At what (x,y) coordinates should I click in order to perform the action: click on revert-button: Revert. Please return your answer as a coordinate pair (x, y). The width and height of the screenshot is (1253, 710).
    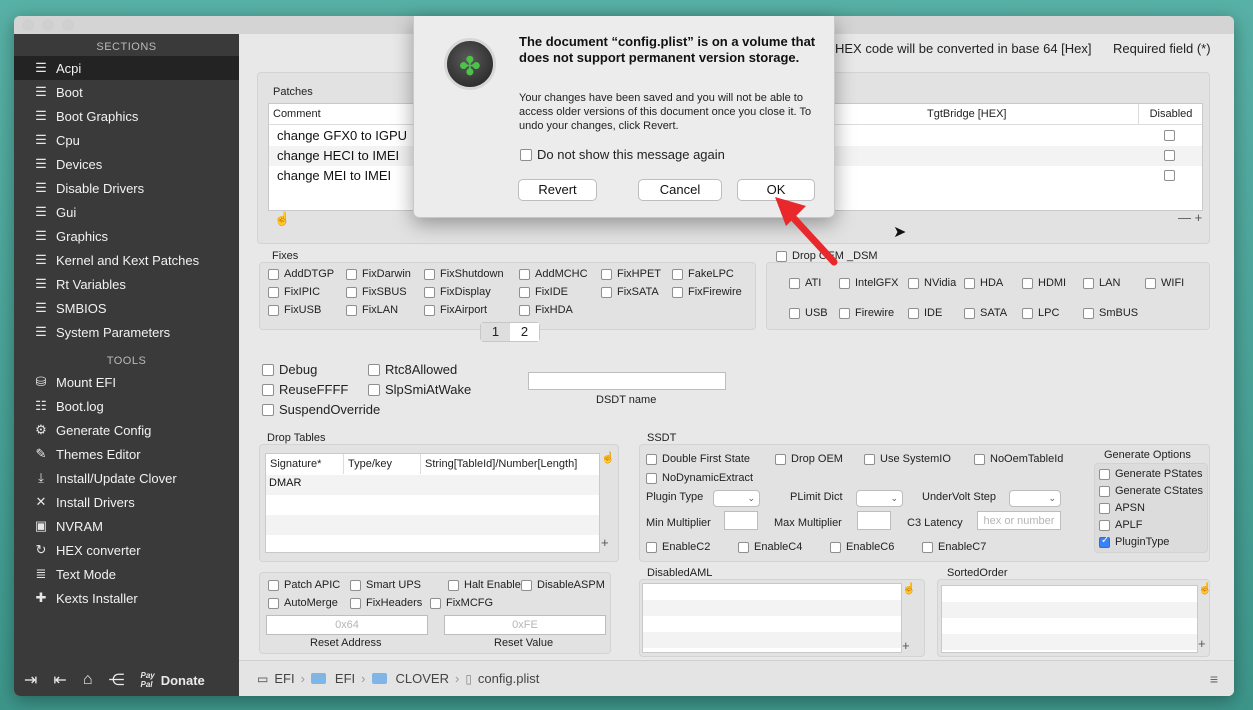
    Looking at the image, I should click on (557, 190).